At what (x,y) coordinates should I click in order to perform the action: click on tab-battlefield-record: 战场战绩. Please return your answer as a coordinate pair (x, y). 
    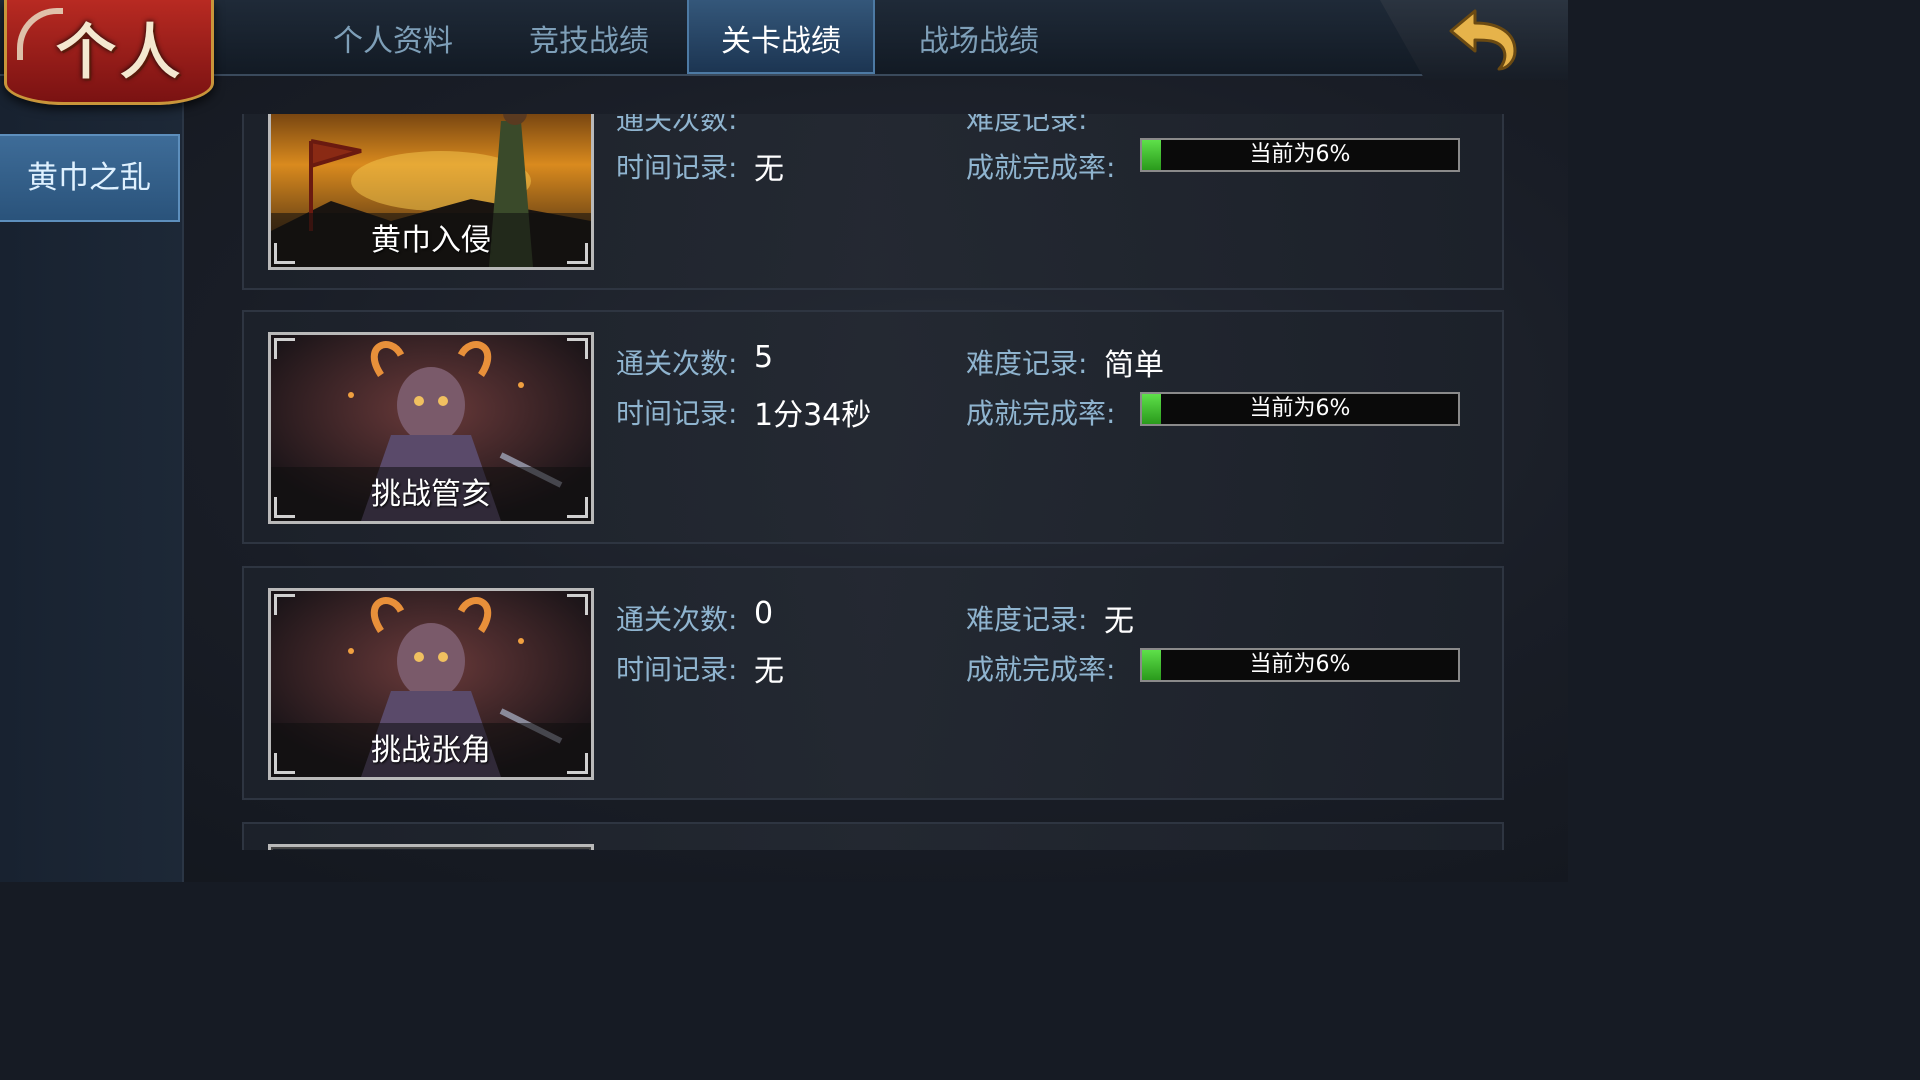
    Looking at the image, I should click on (979, 37).